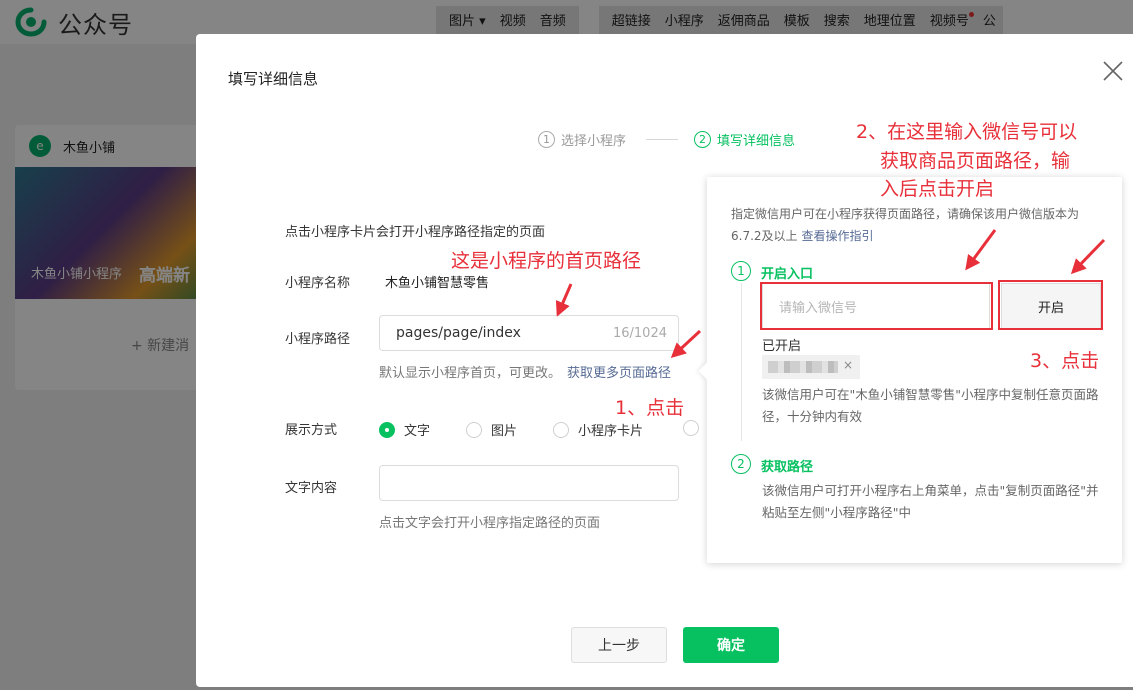 Image resolution: width=1133 pixels, height=690 pixels. I want to click on previous-step-button: 上一步, so click(619, 645).